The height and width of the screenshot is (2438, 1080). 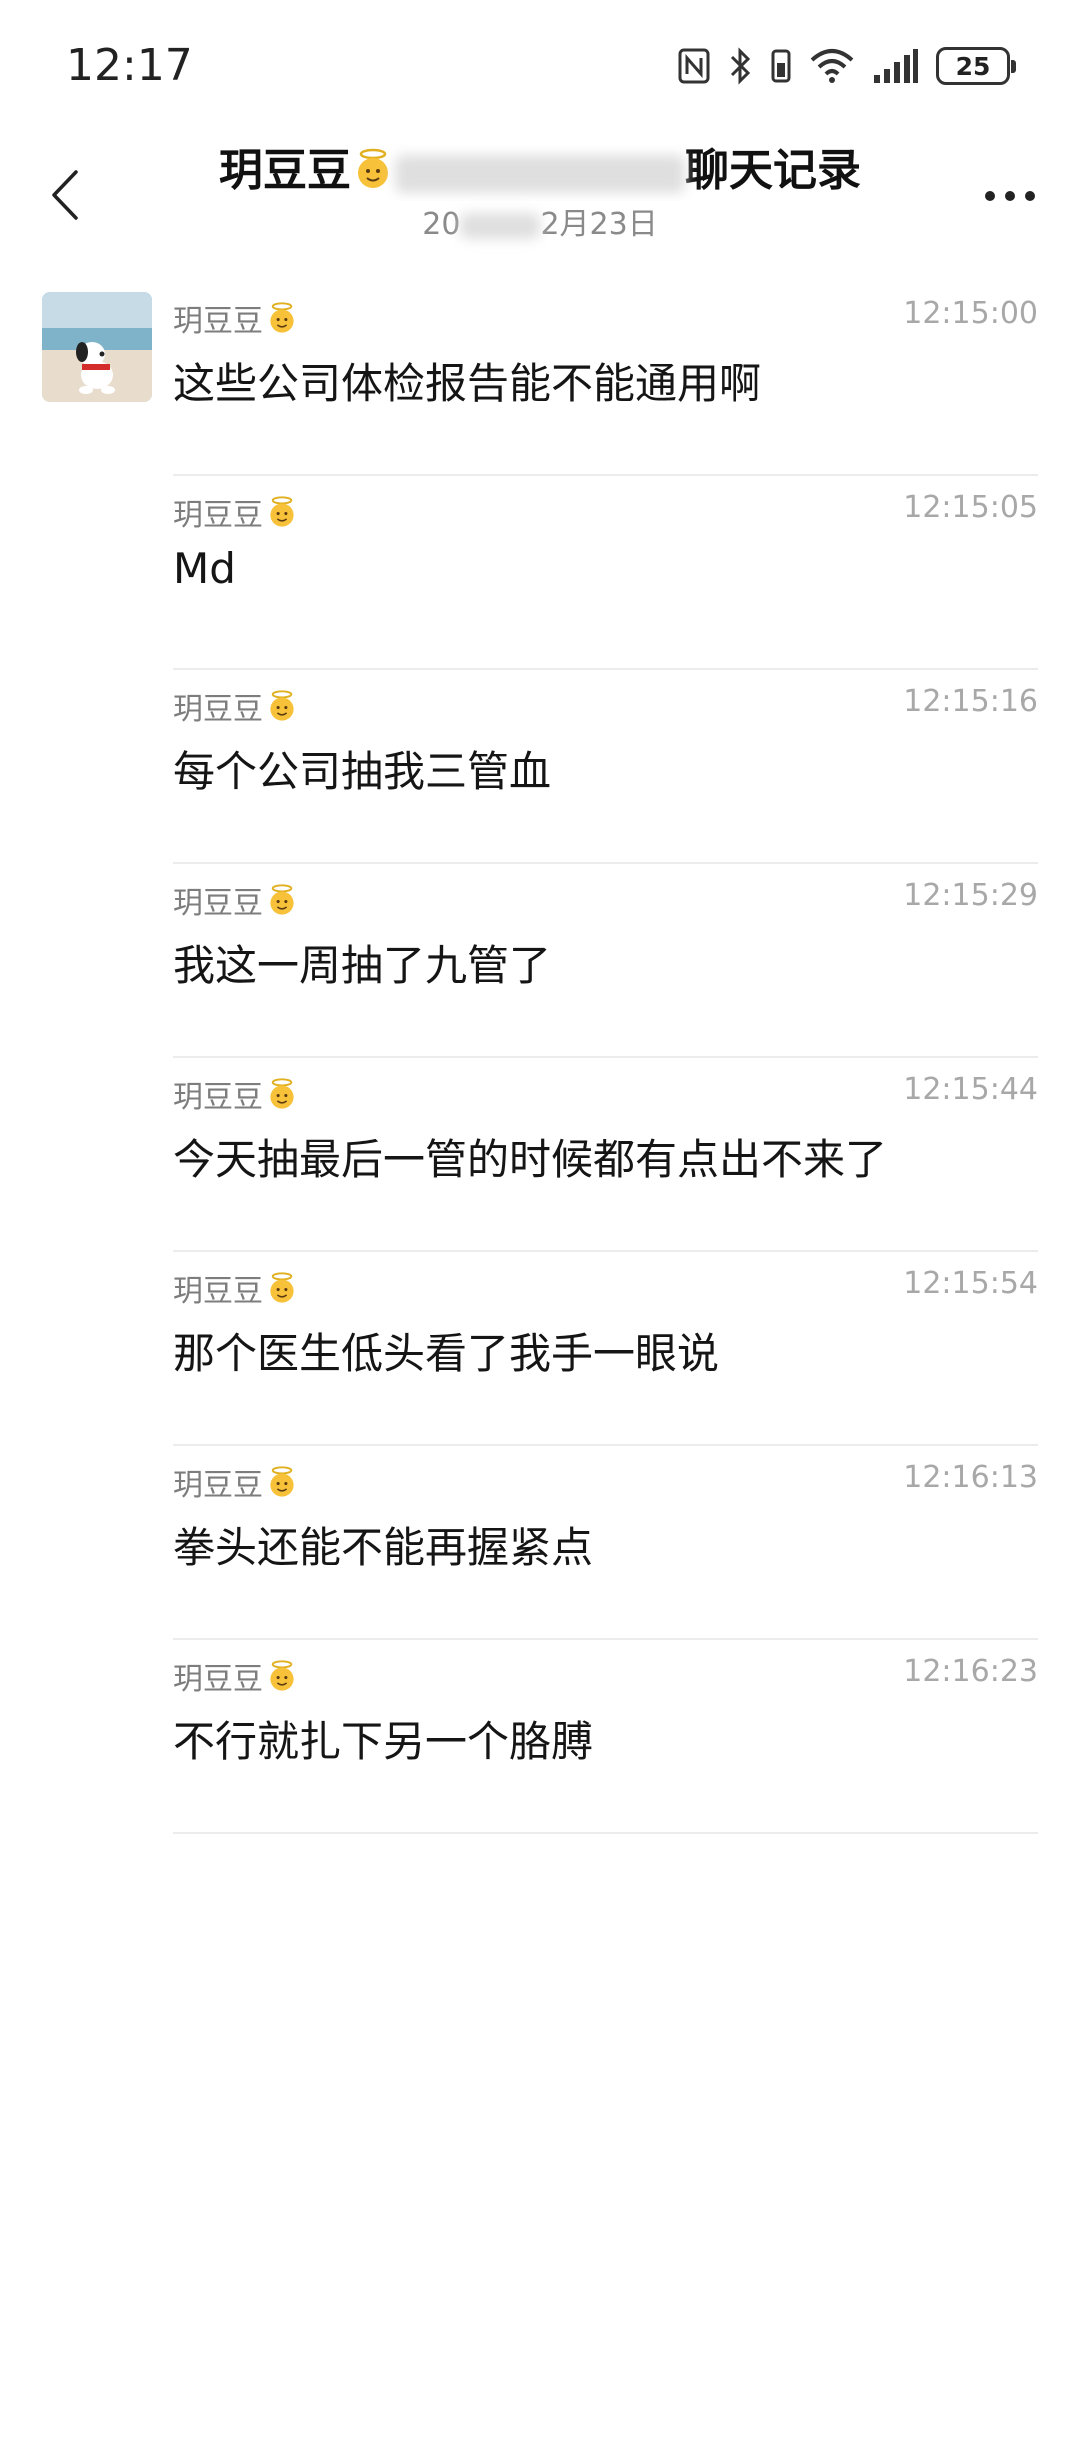 I want to click on avatar, so click(x=97, y=347).